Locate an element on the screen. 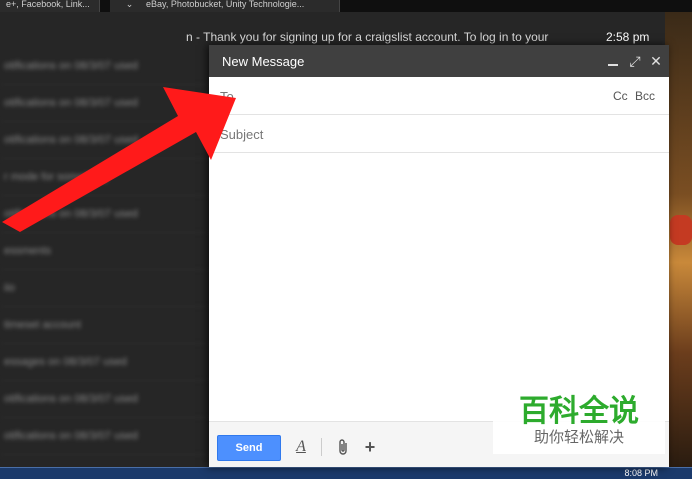 This screenshot has width=692, height=479. watermark: 百科全说 助你轻松解决 is located at coordinates (579, 418).